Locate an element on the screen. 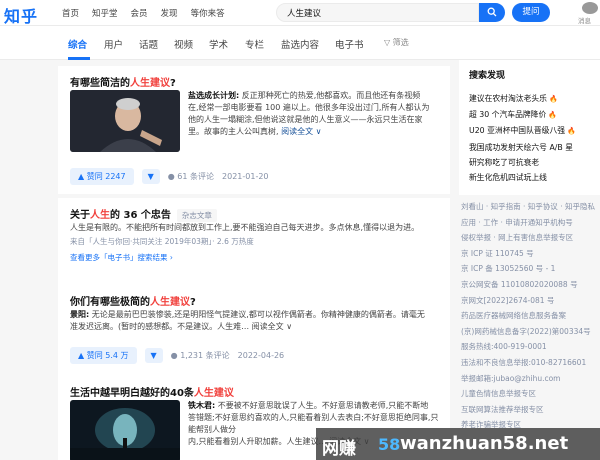  result-actions: ▲ 赞同 2247 ▼ ● 61 条评论 2021-01-20 is located at coordinates (169, 176).